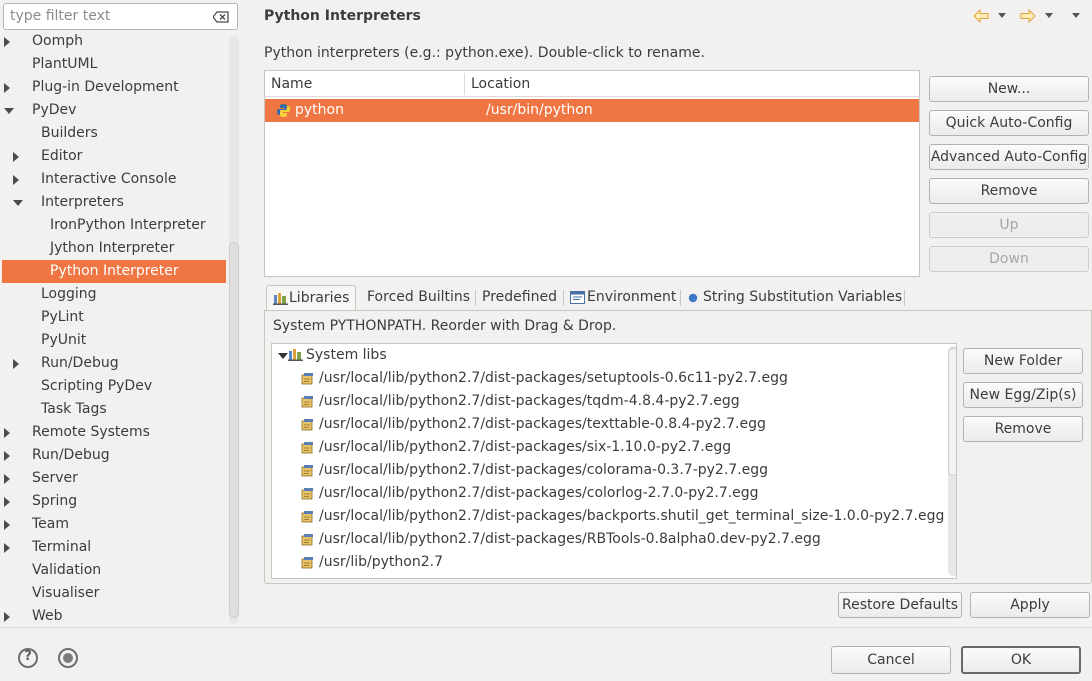 Image resolution: width=1092 pixels, height=681 pixels. Describe the element at coordinates (105, 87) in the screenshot. I see `tree-item-label: Plug-in Development` at that location.